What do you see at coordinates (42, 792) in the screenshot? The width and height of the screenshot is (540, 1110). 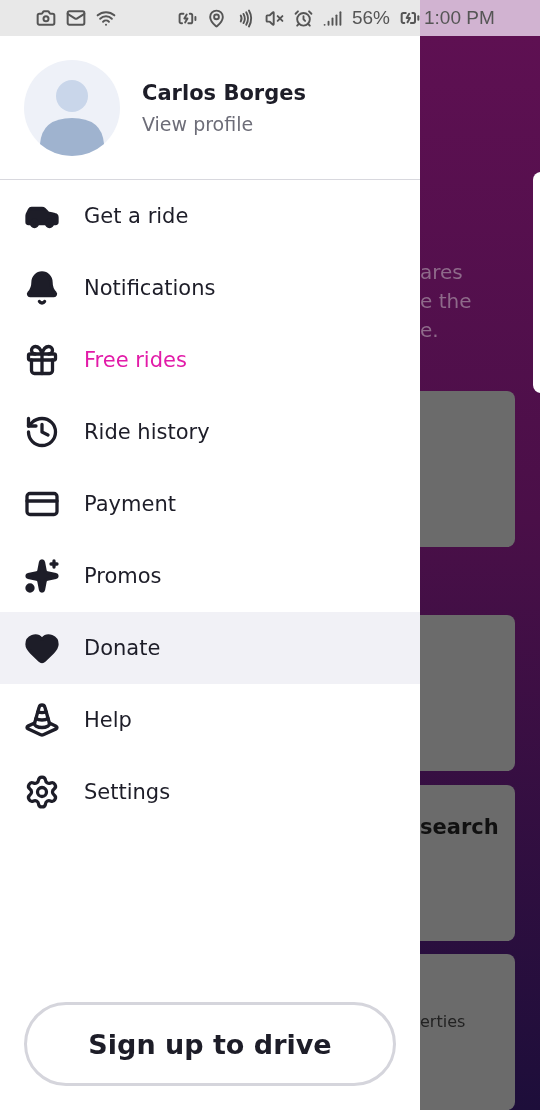 I see `settings-icon` at bounding box center [42, 792].